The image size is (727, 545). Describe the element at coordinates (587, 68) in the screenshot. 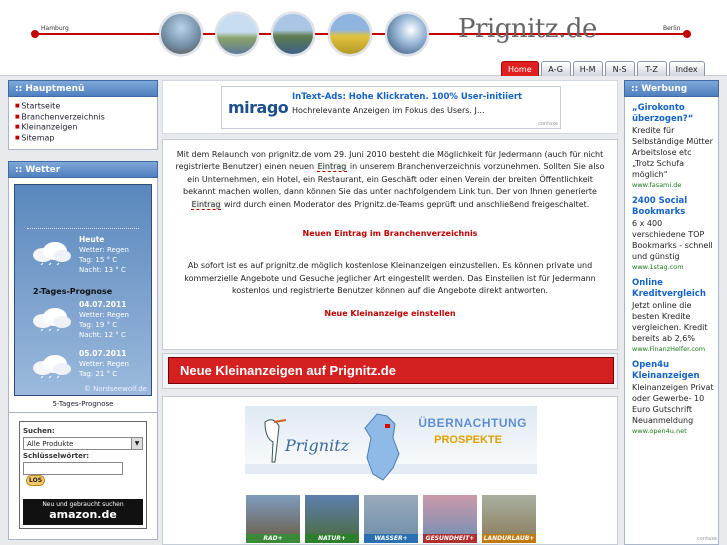

I see `tab-h-m: H-M` at that location.